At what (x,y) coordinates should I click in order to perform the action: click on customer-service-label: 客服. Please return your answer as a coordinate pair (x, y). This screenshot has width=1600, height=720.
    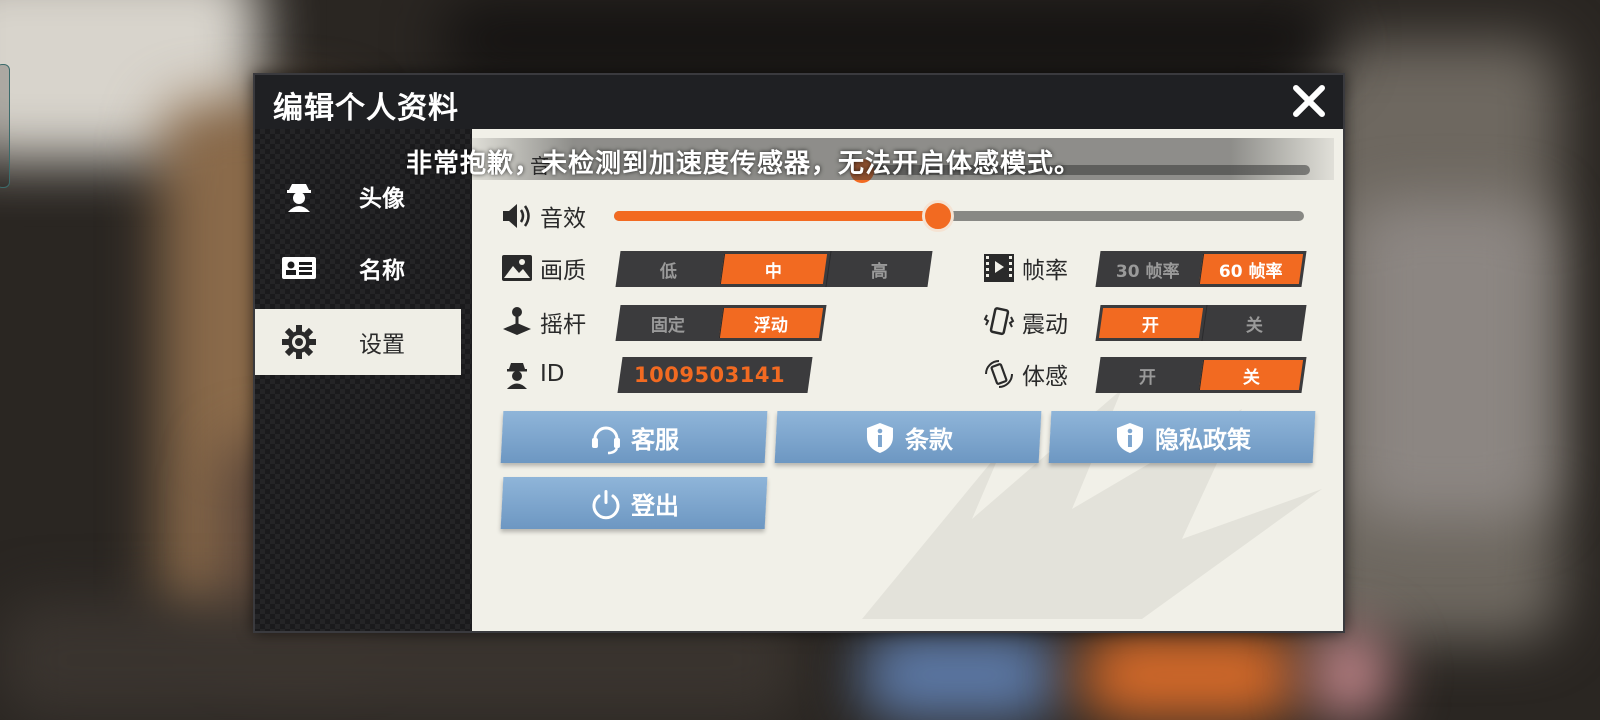
    Looking at the image, I should click on (655, 439).